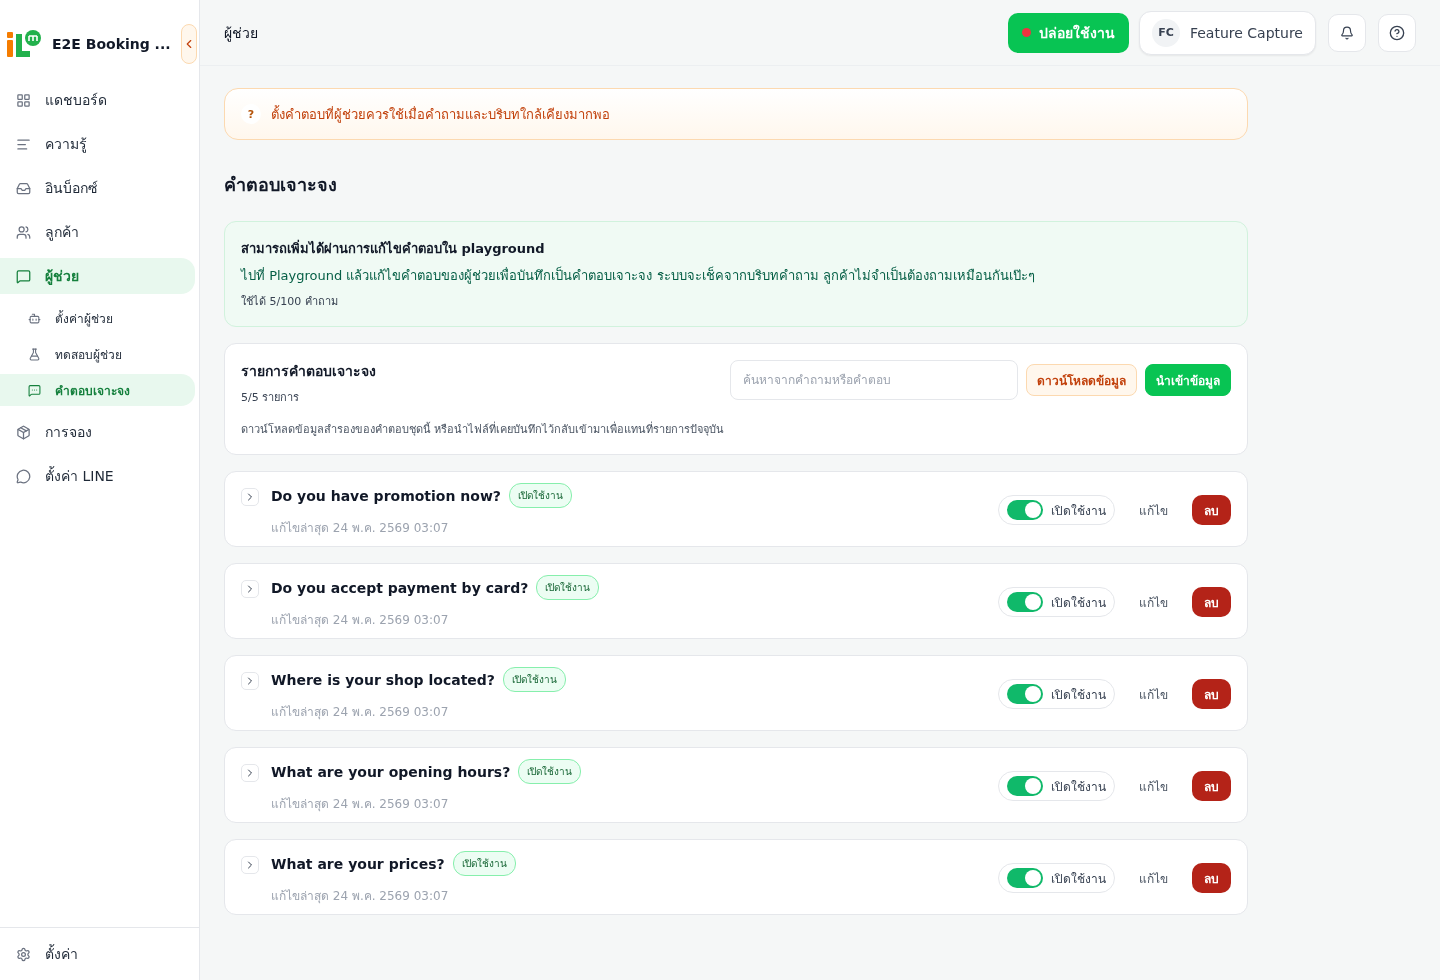 The height and width of the screenshot is (980, 1440). Describe the element at coordinates (34, 318) in the screenshot. I see `robot-icon` at that location.